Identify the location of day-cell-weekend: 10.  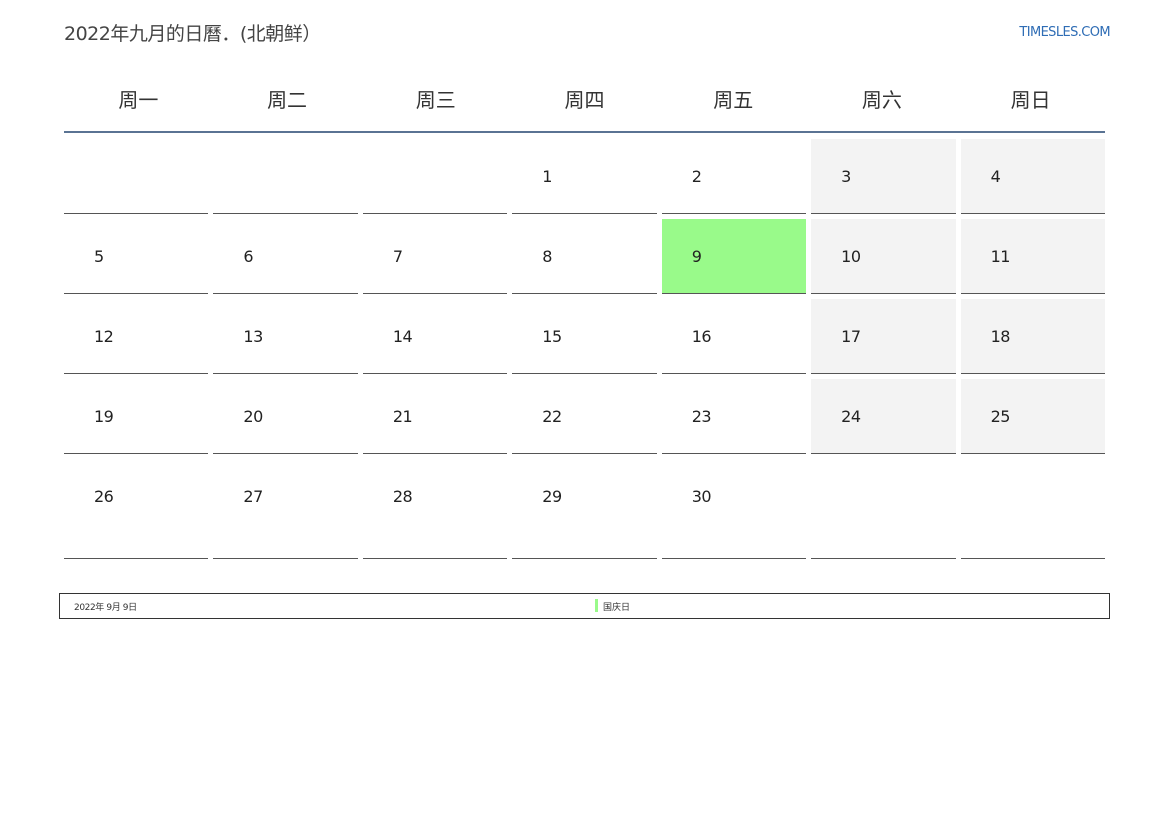
(883, 256).